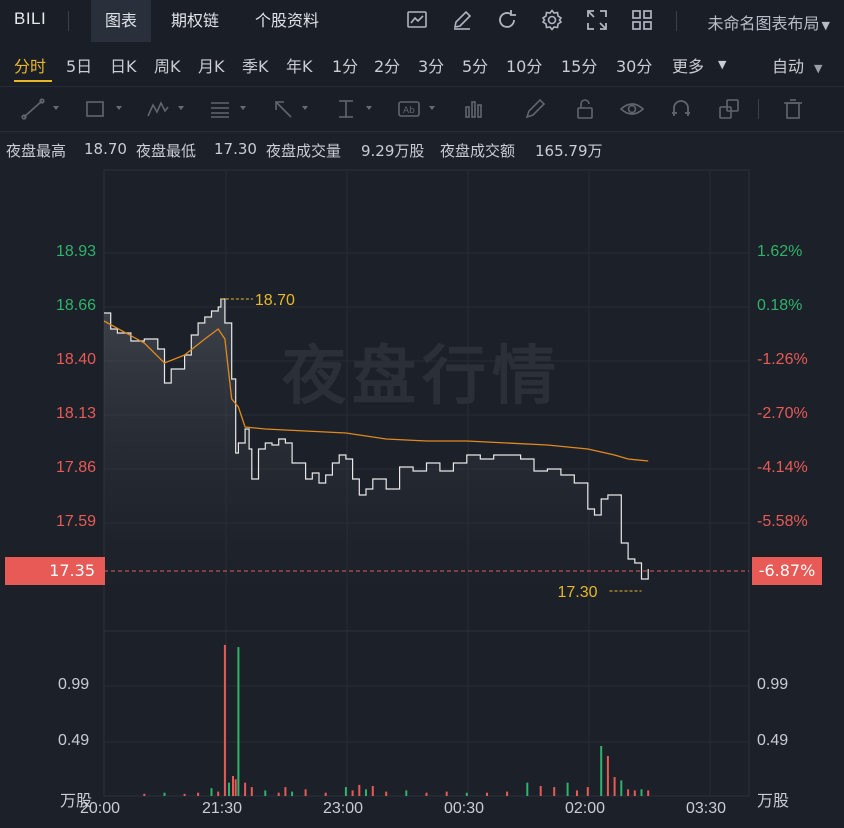 The height and width of the screenshot is (828, 844). Describe the element at coordinates (100, 808) in the screenshot. I see `time-axis-label: 20:00` at that location.